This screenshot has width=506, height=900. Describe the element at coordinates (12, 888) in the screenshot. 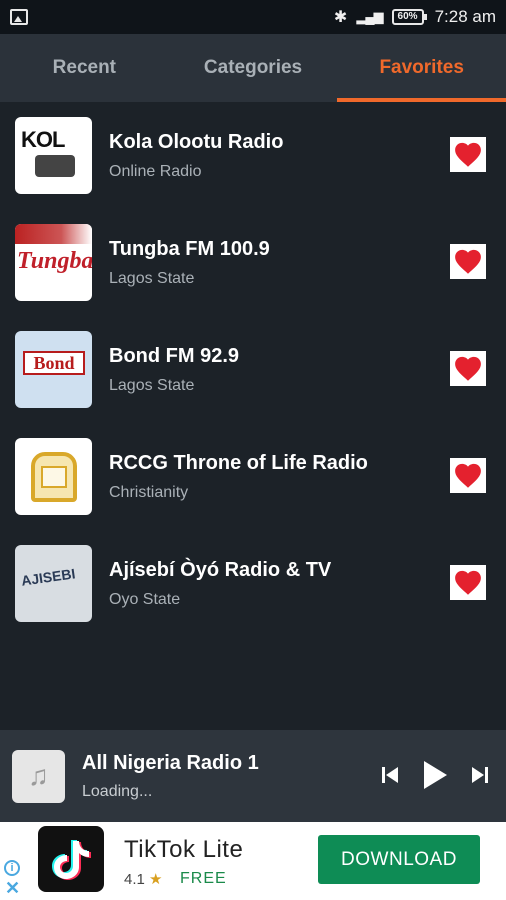

I see `ad-close-icon: ✕` at that location.